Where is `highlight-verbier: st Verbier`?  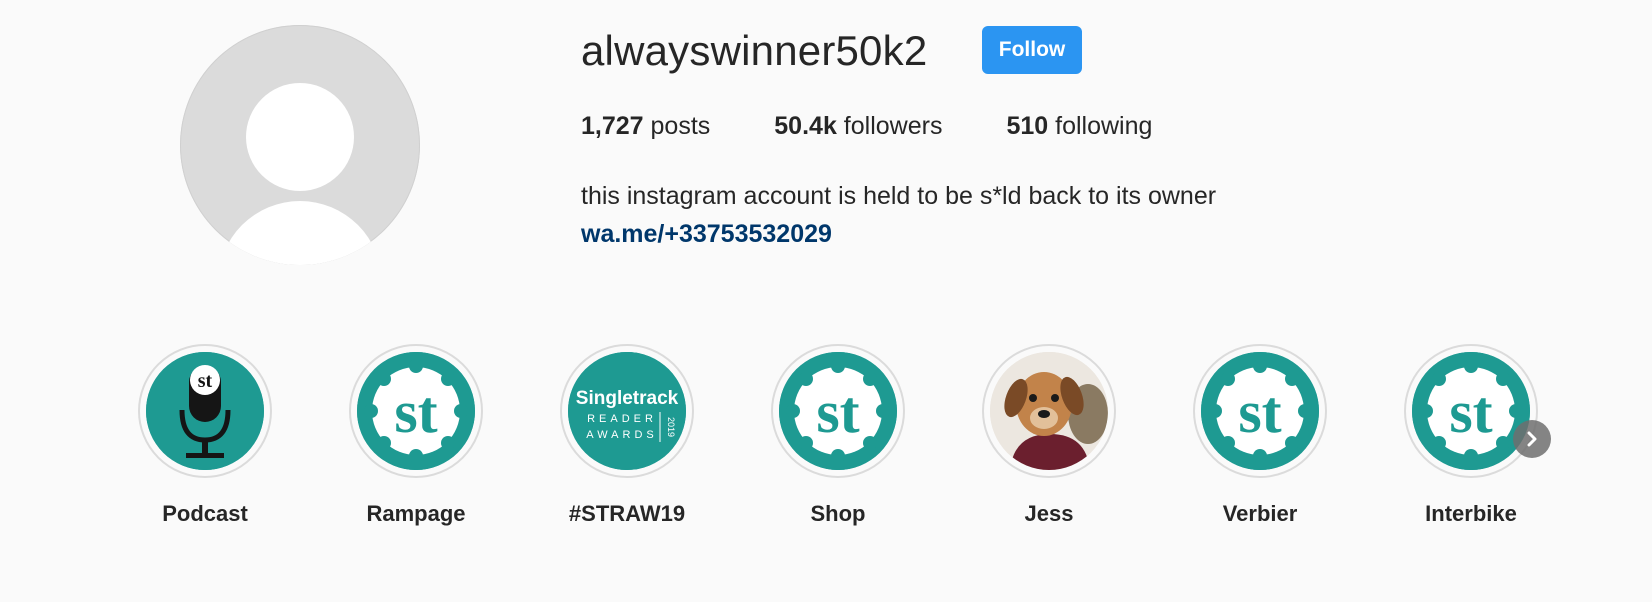 highlight-verbier: st Verbier is located at coordinates (1260, 439).